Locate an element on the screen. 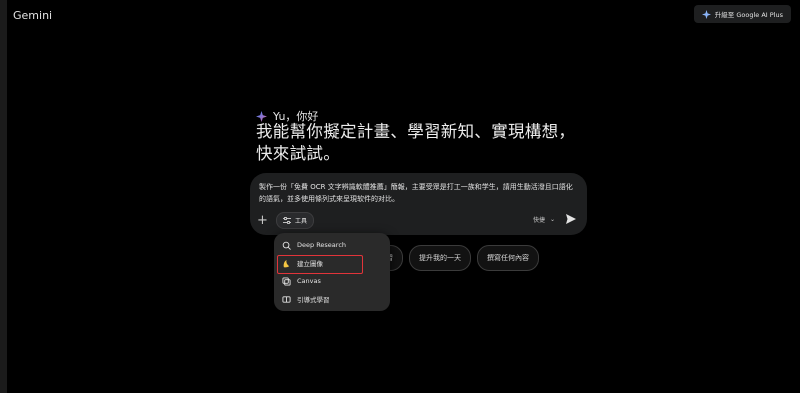 The image size is (800, 393). send-icon is located at coordinates (571, 219).